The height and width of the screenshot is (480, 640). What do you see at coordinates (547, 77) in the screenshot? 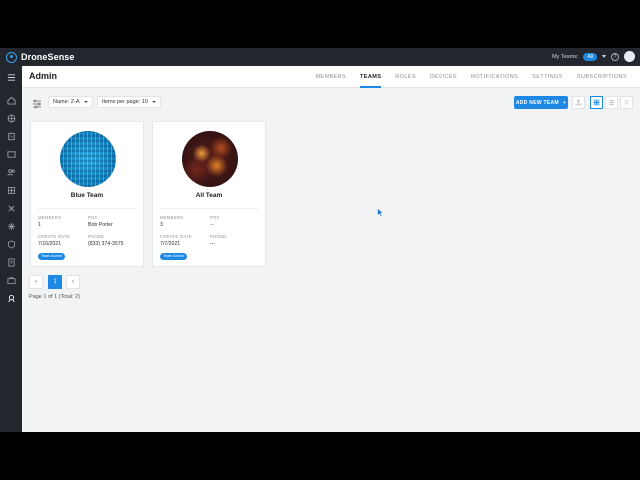
I see `tab-settings: SETTINGS` at bounding box center [547, 77].